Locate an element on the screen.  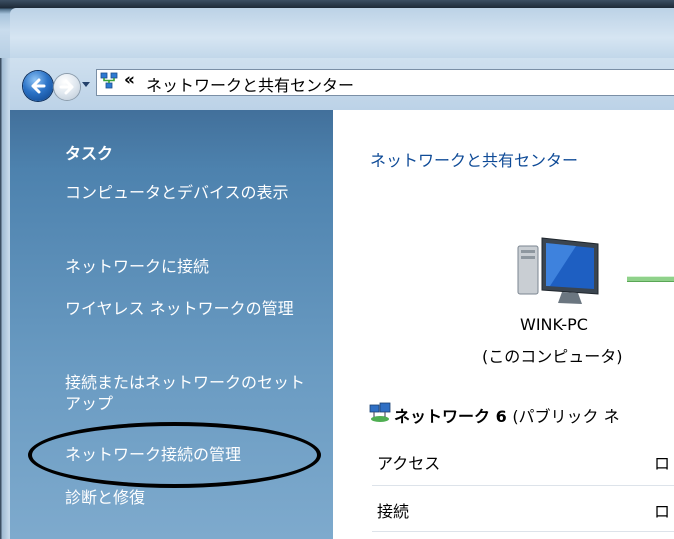
back-button is located at coordinates (38, 86).